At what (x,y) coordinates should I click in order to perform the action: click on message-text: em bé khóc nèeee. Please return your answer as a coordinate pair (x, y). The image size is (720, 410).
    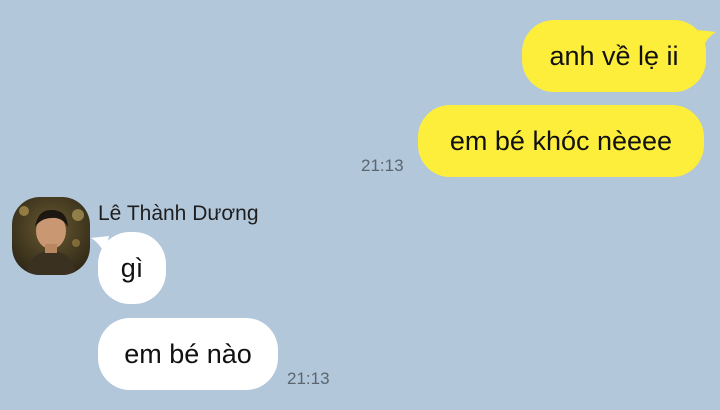
    Looking at the image, I should click on (561, 141).